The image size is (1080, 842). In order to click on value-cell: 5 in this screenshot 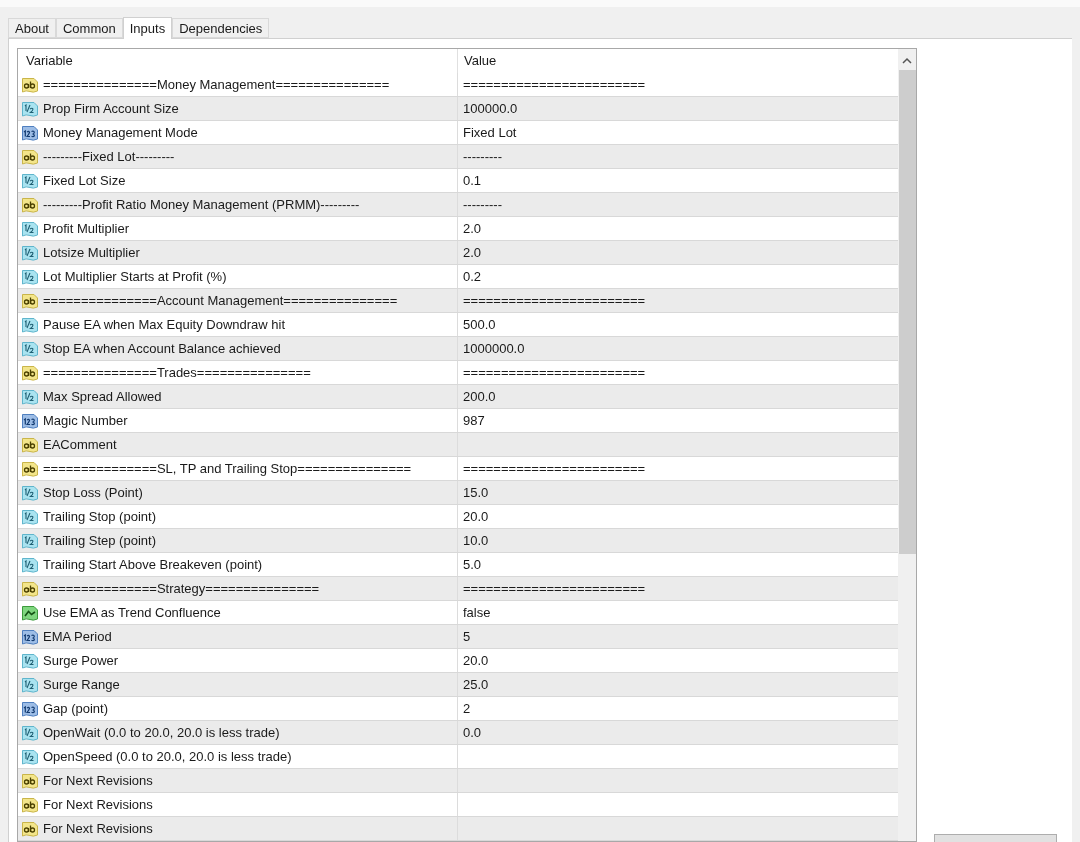, I will do `click(467, 636)`.